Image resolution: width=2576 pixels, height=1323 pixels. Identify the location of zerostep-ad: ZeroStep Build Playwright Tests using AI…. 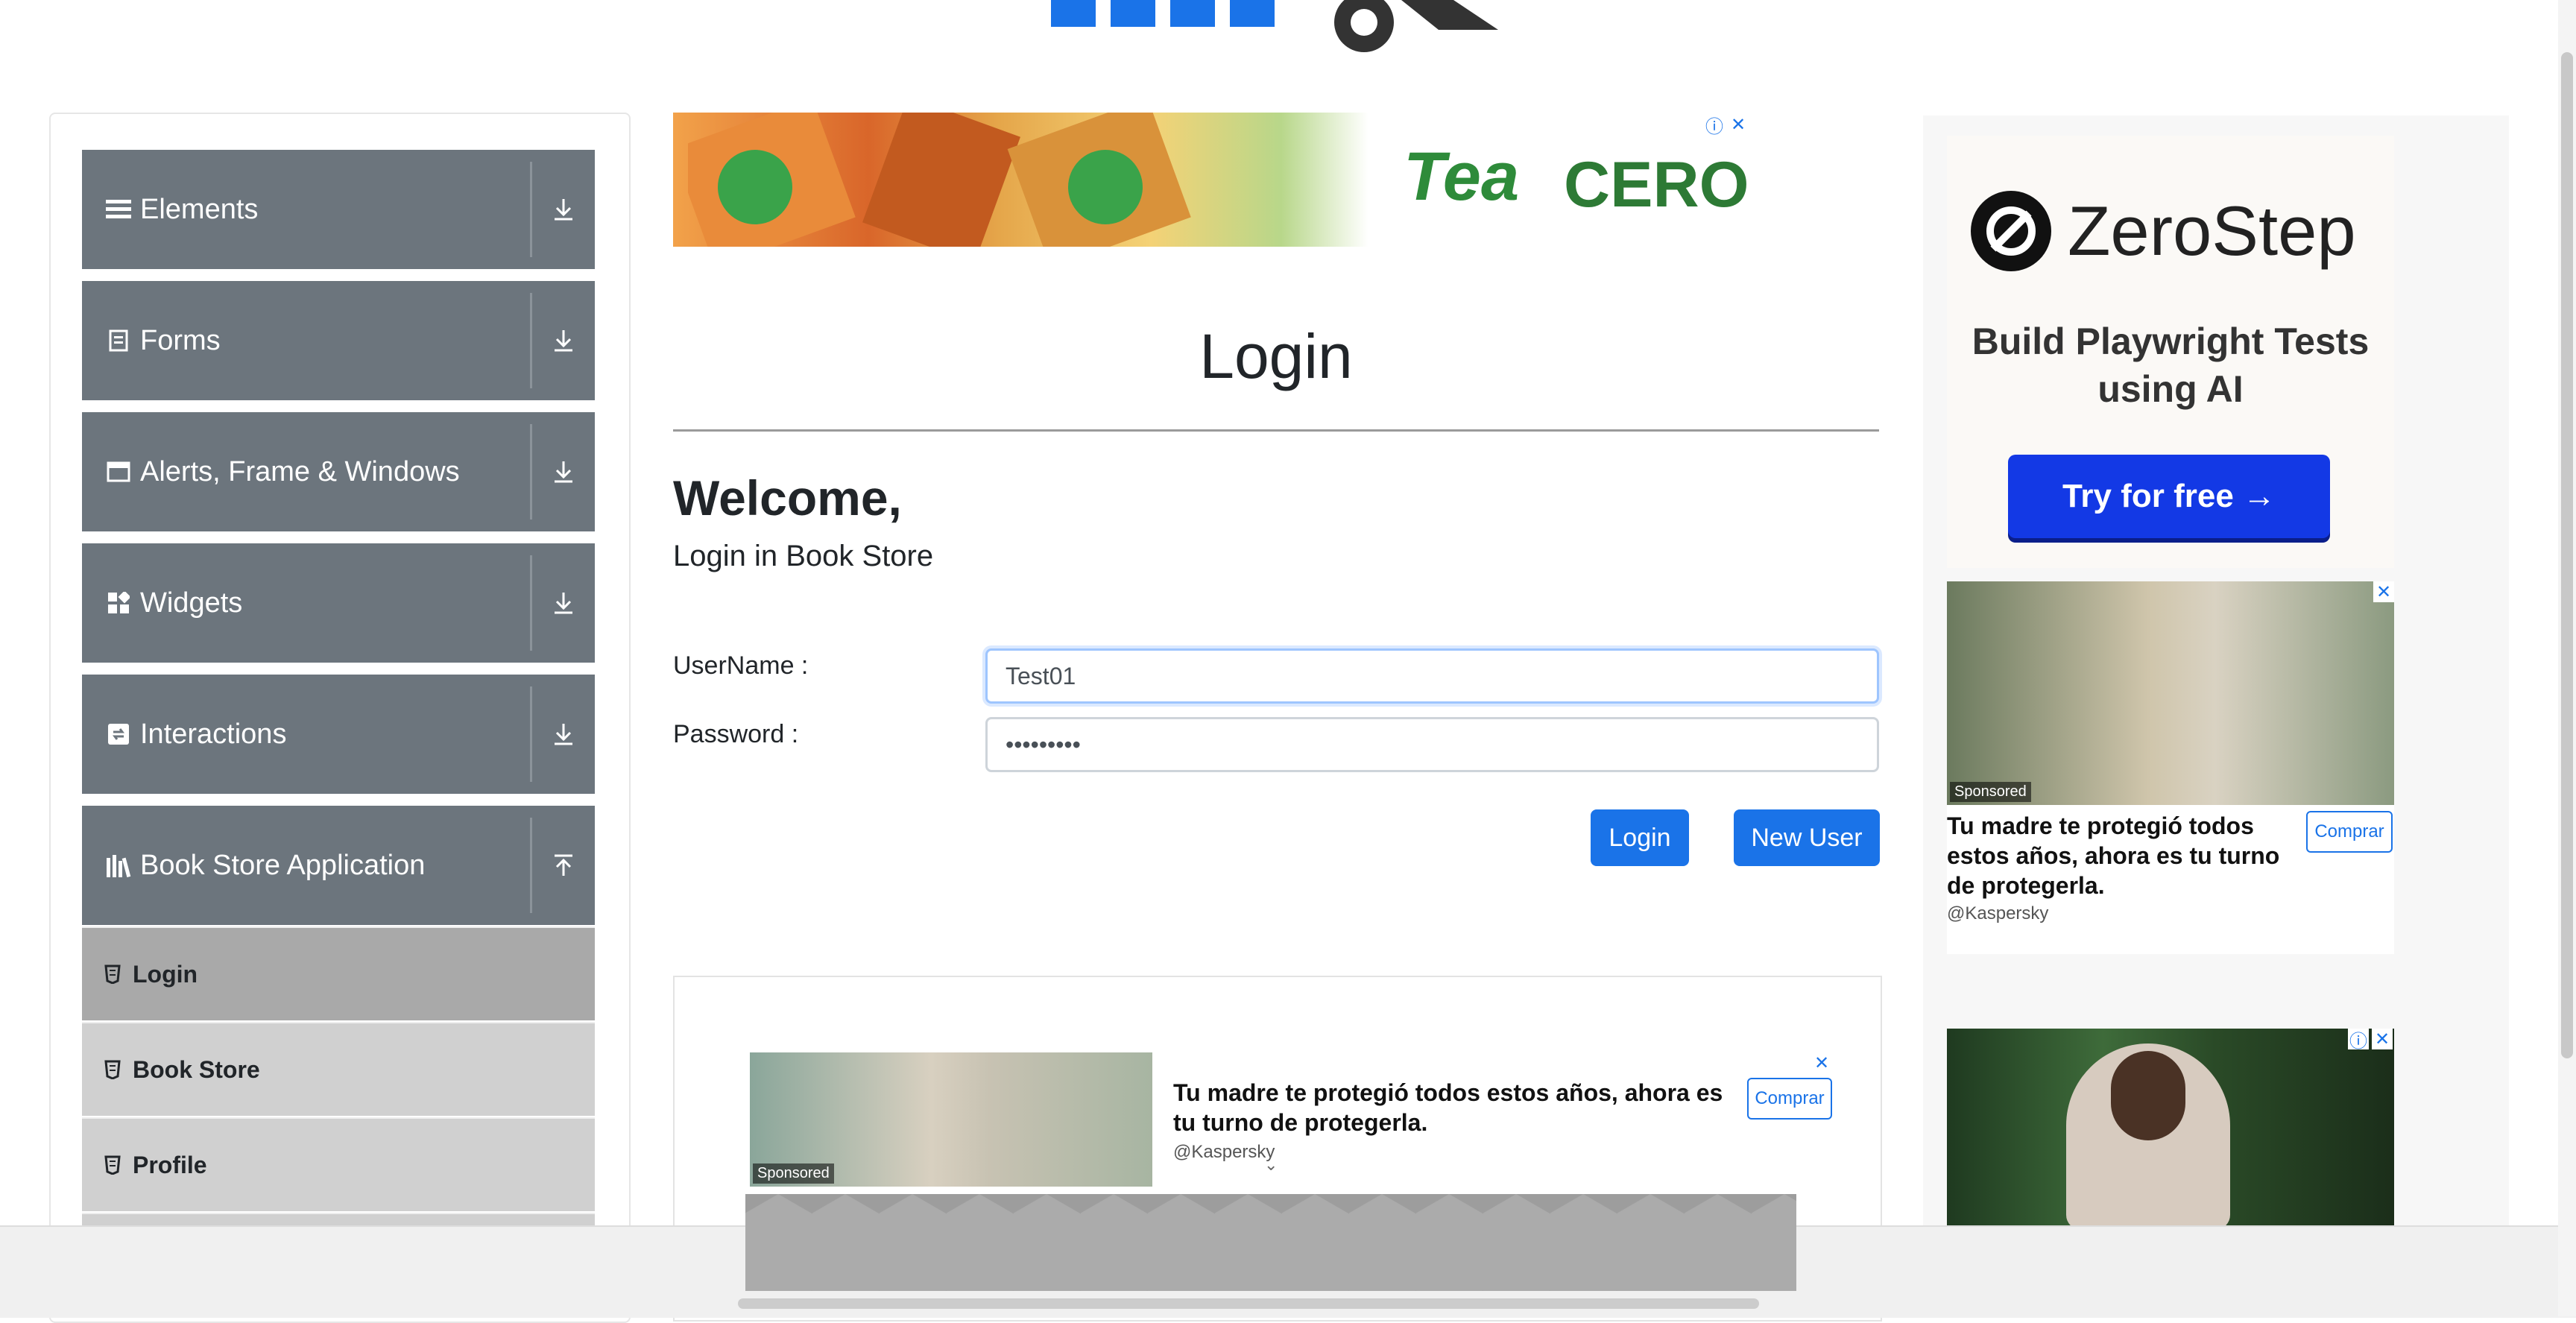
(2170, 352).